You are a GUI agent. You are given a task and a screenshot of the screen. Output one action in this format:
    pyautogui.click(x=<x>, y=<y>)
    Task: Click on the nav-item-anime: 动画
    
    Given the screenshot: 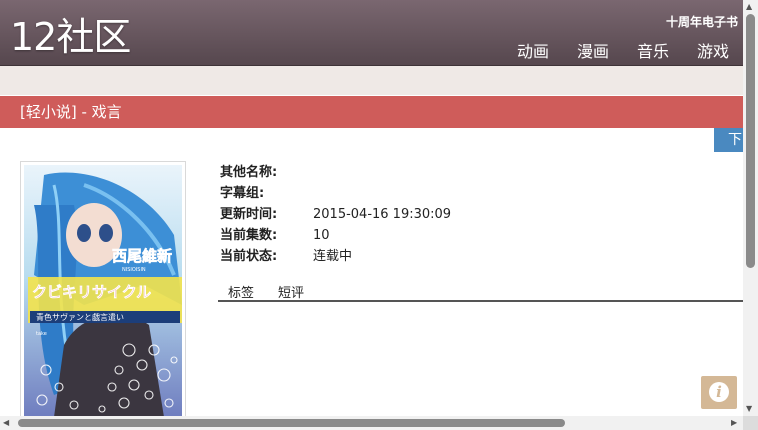 What is the action you would take?
    pyautogui.click(x=533, y=50)
    